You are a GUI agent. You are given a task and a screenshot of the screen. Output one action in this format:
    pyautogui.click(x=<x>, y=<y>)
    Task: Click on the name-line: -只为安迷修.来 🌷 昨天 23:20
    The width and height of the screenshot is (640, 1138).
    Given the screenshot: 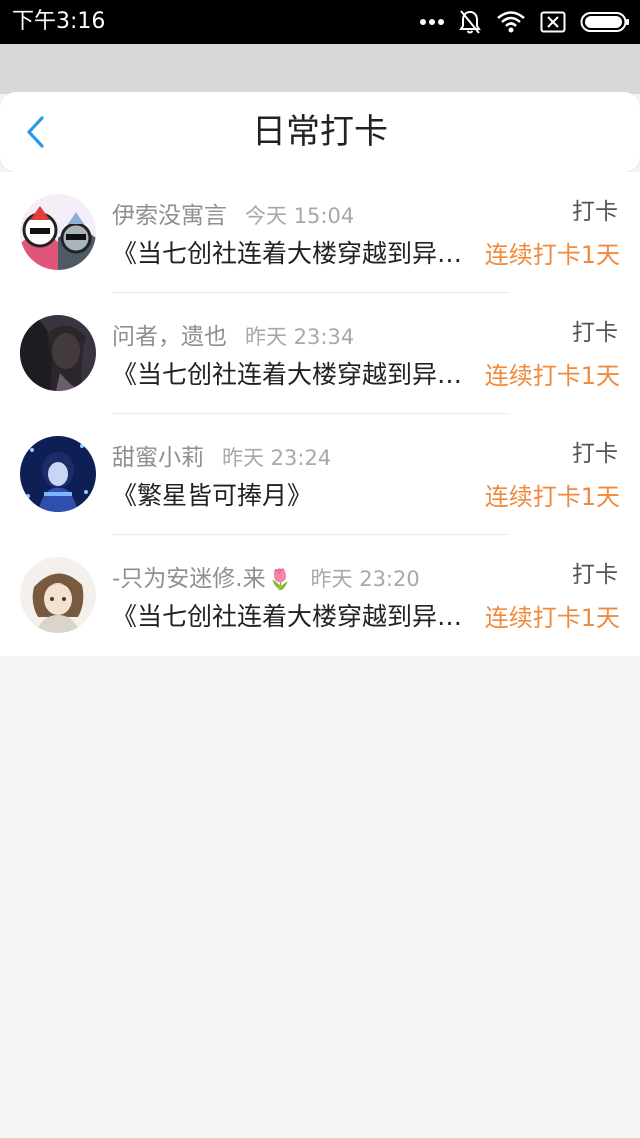 What is the action you would take?
    pyautogui.click(x=266, y=576)
    